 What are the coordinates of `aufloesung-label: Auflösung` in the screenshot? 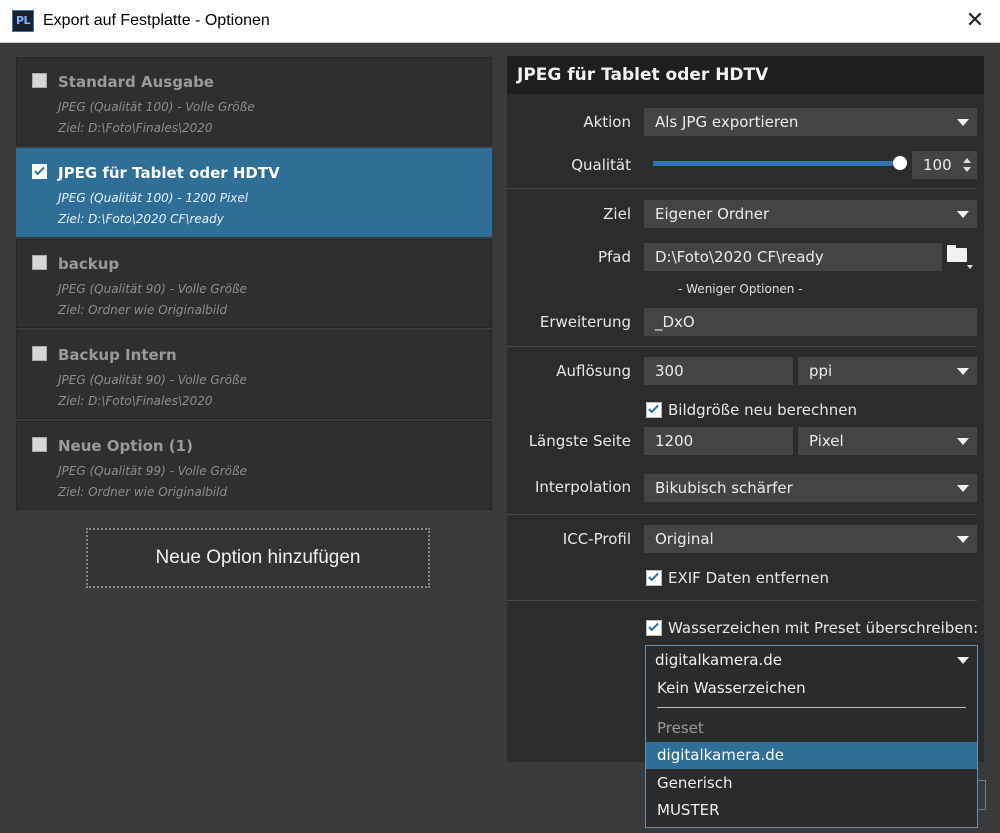 It's located at (593, 371).